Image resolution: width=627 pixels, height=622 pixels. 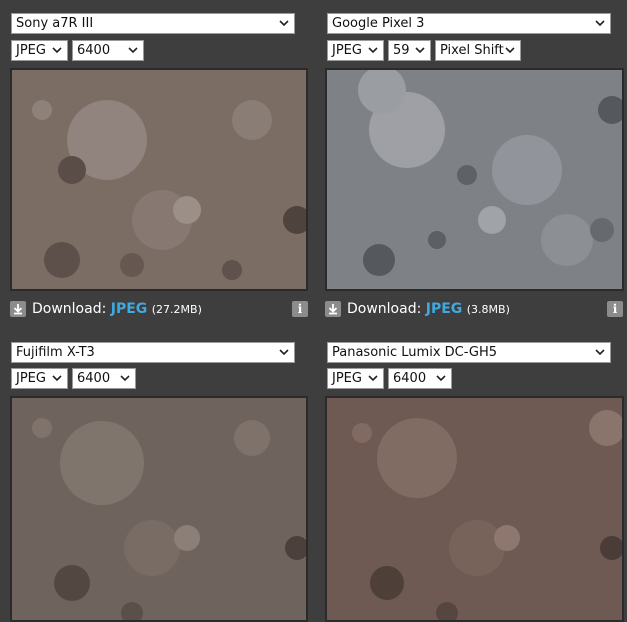 I want to click on download-row: Download: JPEG (27.2MB) i, so click(x=160, y=310).